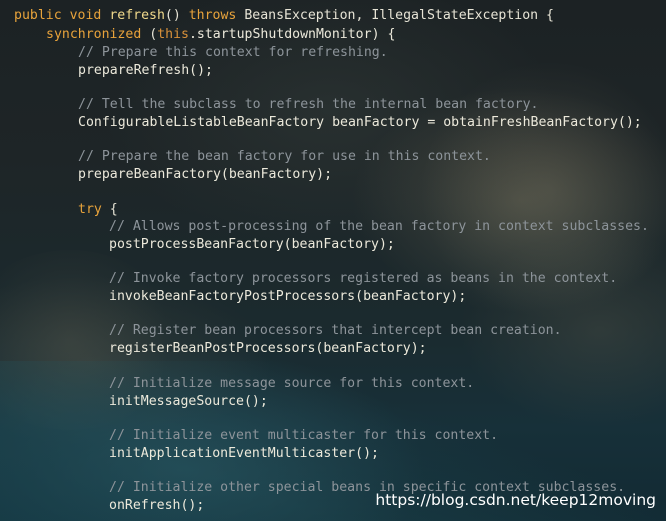 This screenshot has width=666, height=521. Describe the element at coordinates (90, 209) in the screenshot. I see `keyword: try` at that location.